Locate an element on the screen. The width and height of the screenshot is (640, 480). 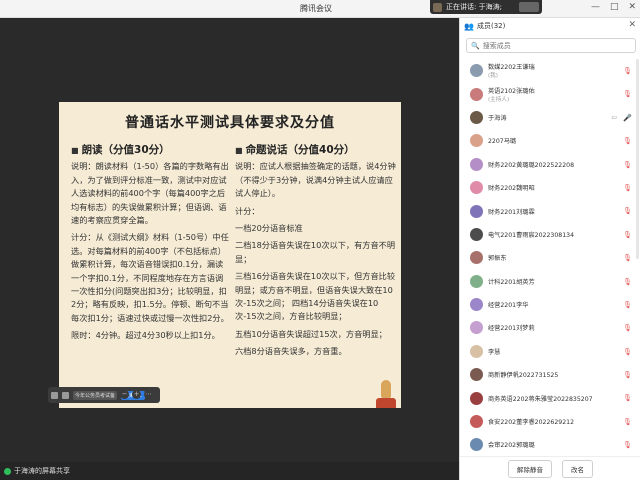
pen-icon is located at coordinates (54, 395).